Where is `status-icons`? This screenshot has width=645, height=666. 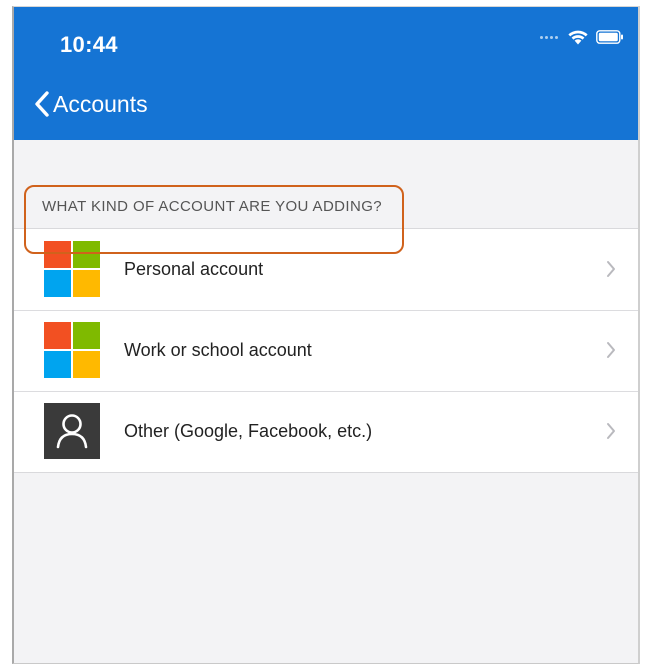 status-icons is located at coordinates (582, 37).